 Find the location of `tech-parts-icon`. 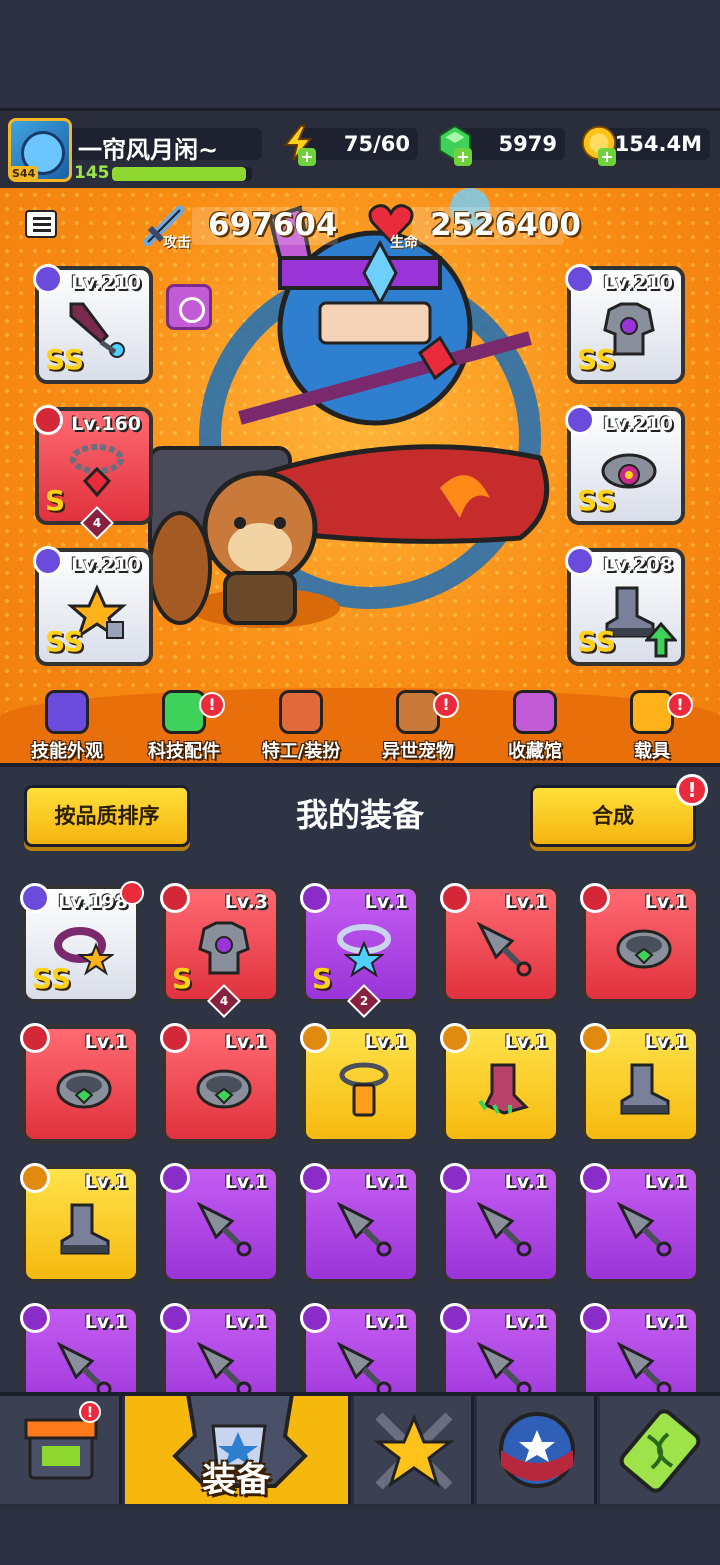

tech-parts-icon is located at coordinates (184, 712).